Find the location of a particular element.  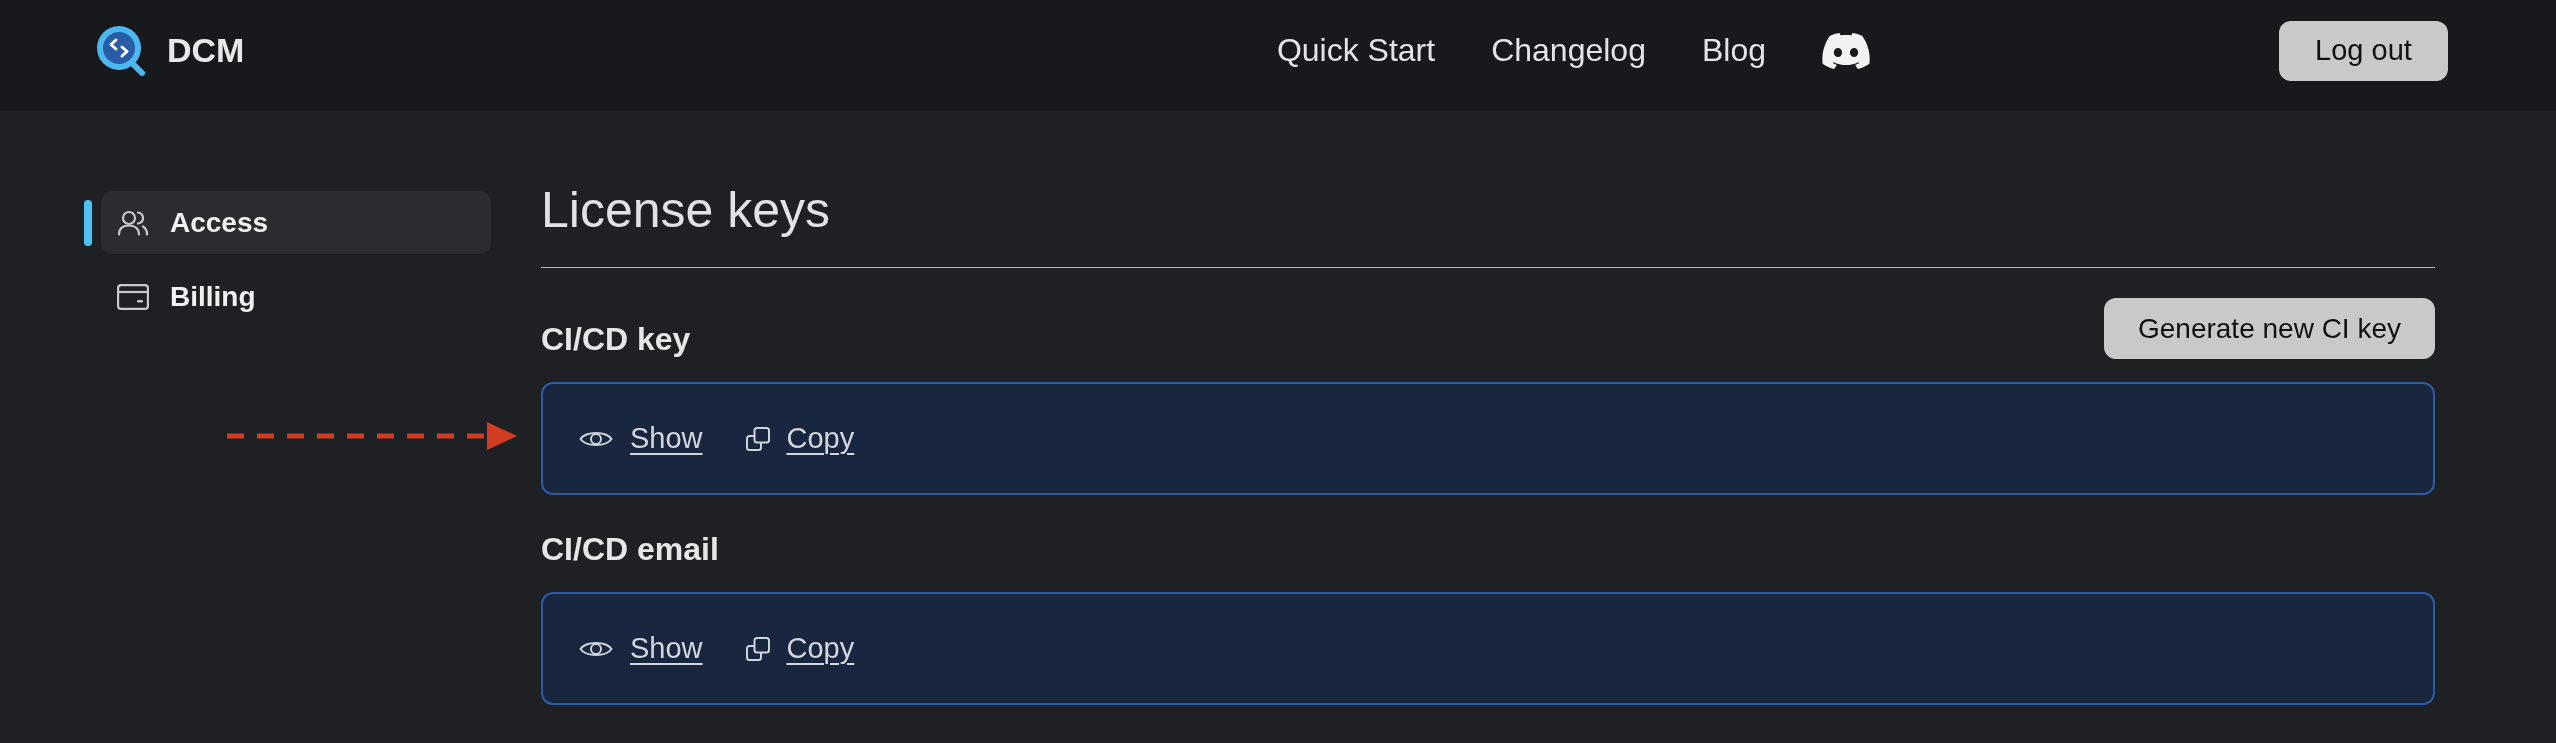

nav-link: Changelog is located at coordinates (1568, 50).